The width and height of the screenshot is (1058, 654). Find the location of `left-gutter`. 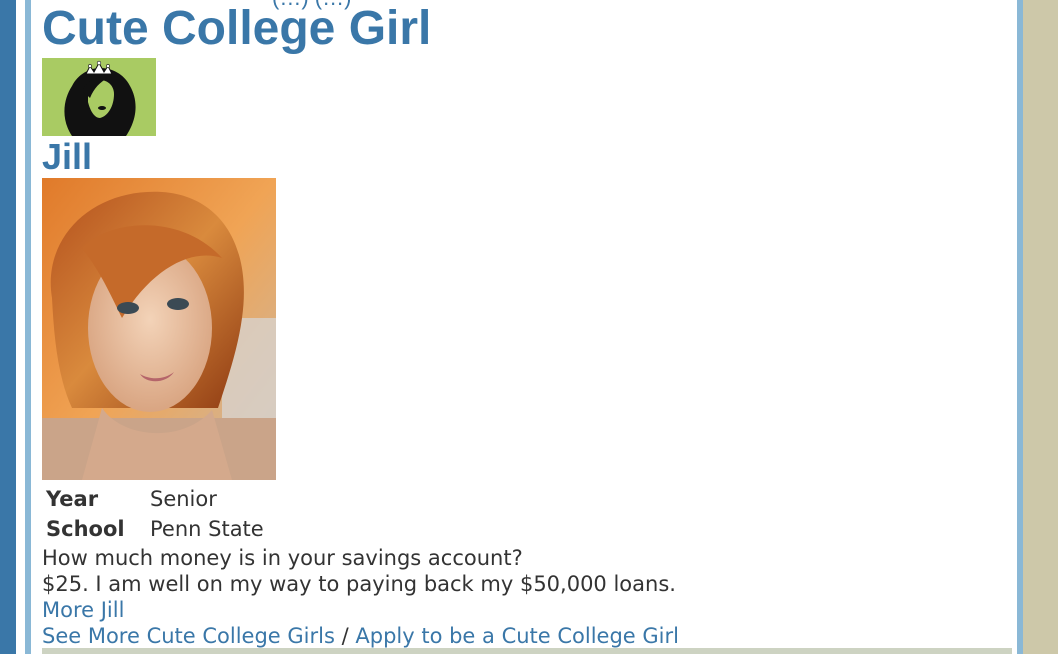

left-gutter is located at coordinates (20, 327).